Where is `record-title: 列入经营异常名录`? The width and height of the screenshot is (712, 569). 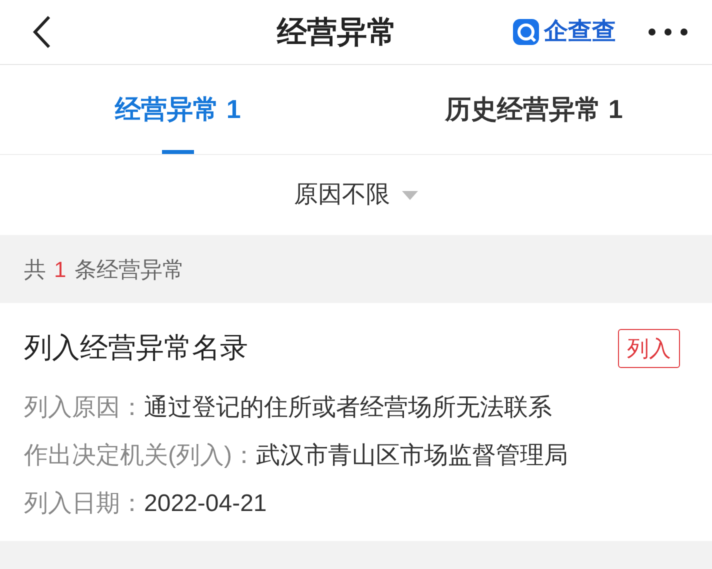 record-title: 列入经营异常名录 is located at coordinates (136, 348).